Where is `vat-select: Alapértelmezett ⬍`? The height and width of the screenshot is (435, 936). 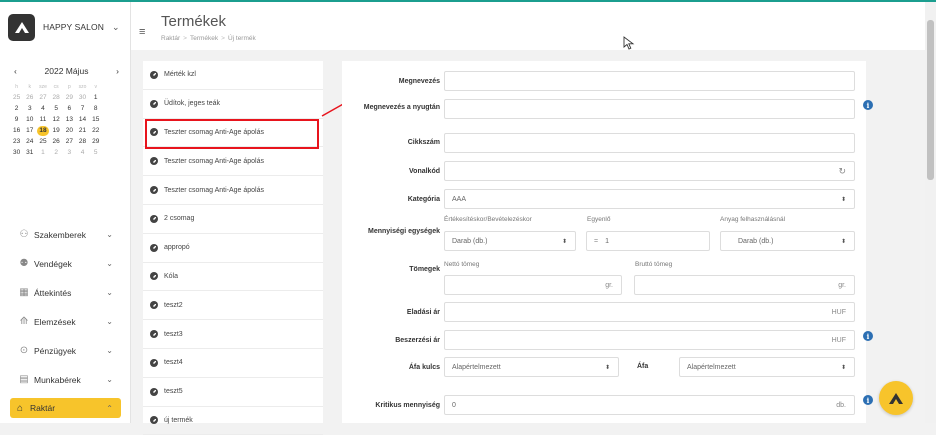
vat-select: Alapértelmezett ⬍ is located at coordinates (767, 367).